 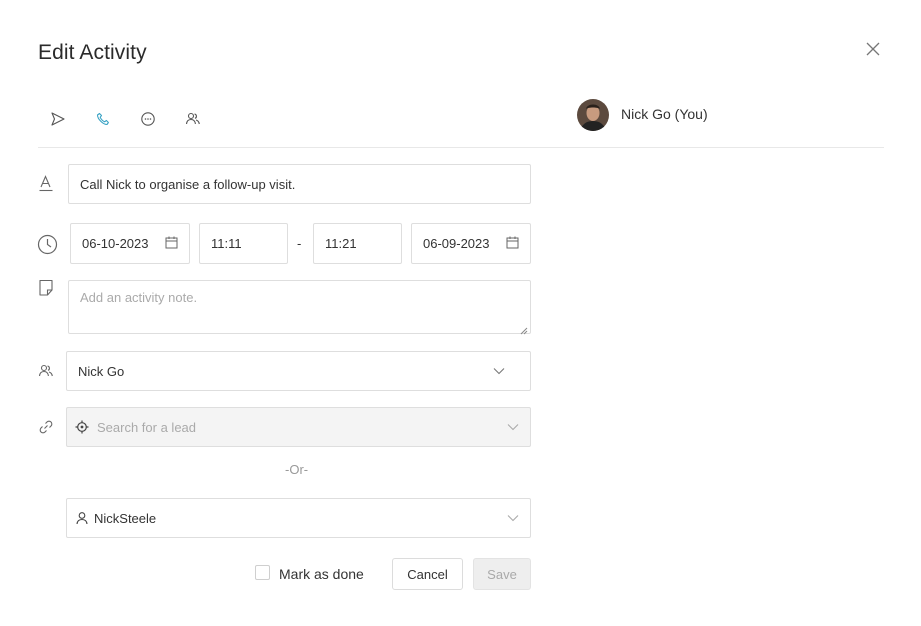 I want to click on avatar, so click(x=593, y=115).